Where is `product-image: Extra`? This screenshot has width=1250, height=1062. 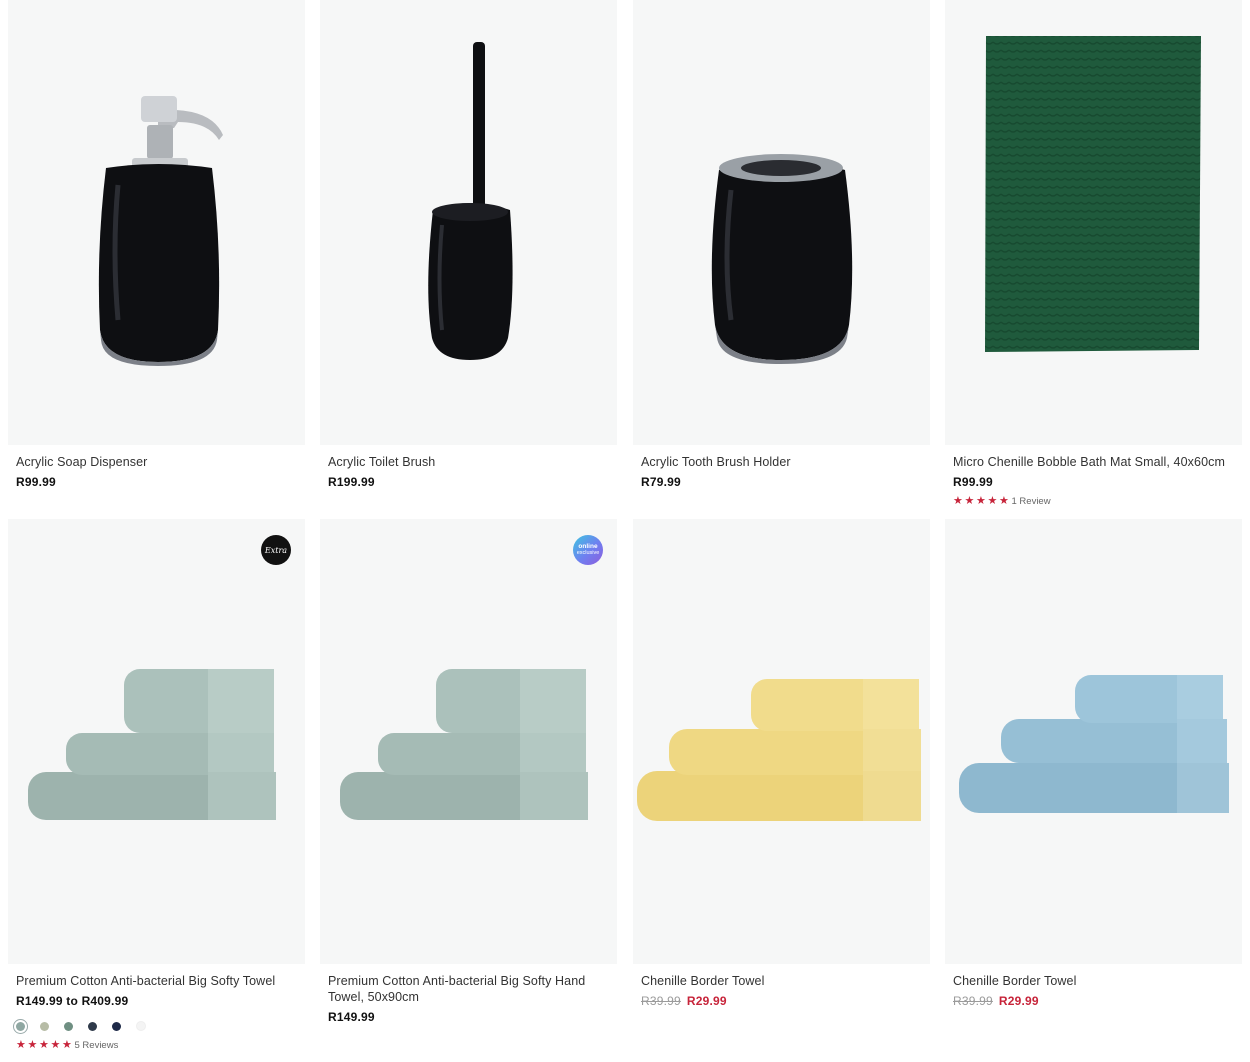 product-image: Extra is located at coordinates (156, 741).